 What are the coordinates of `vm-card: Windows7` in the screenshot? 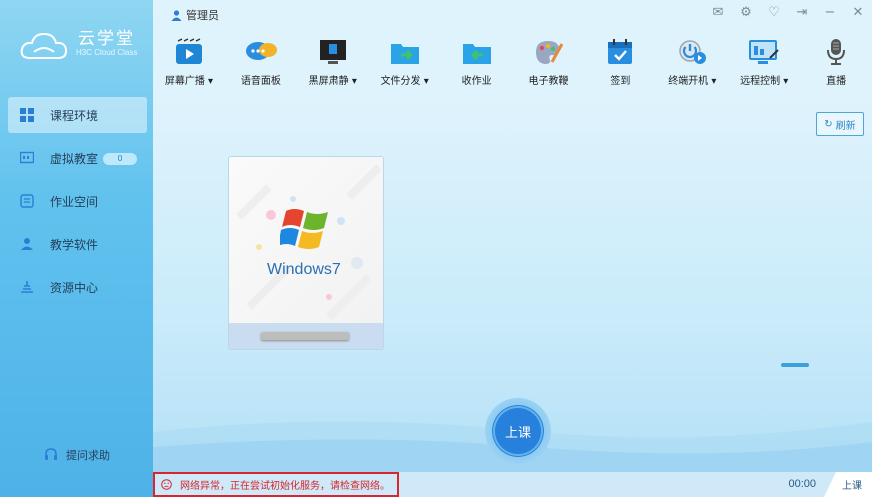 It's located at (306, 253).